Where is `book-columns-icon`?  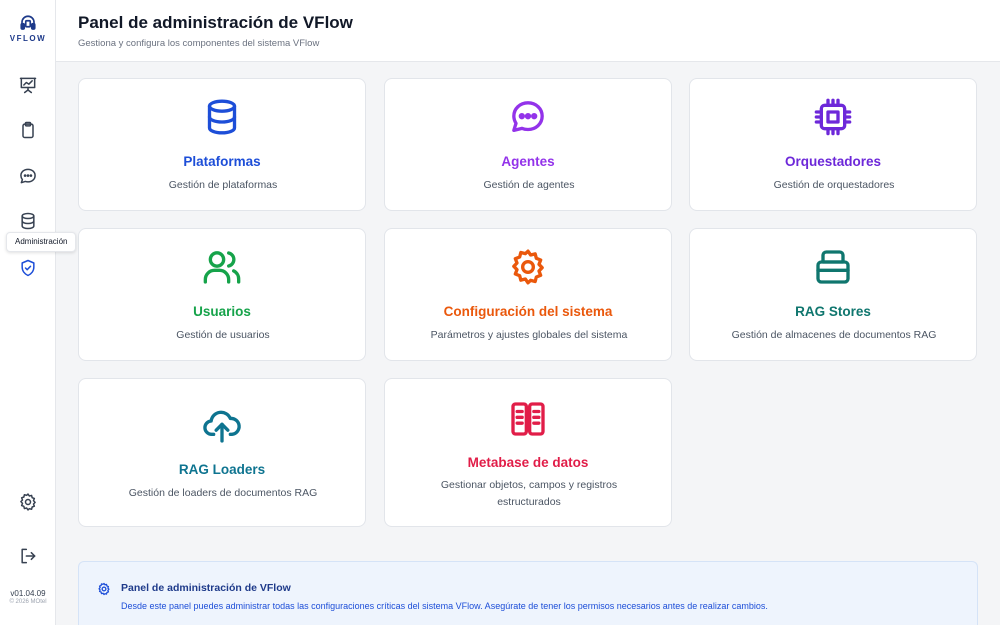 book-columns-icon is located at coordinates (528, 419).